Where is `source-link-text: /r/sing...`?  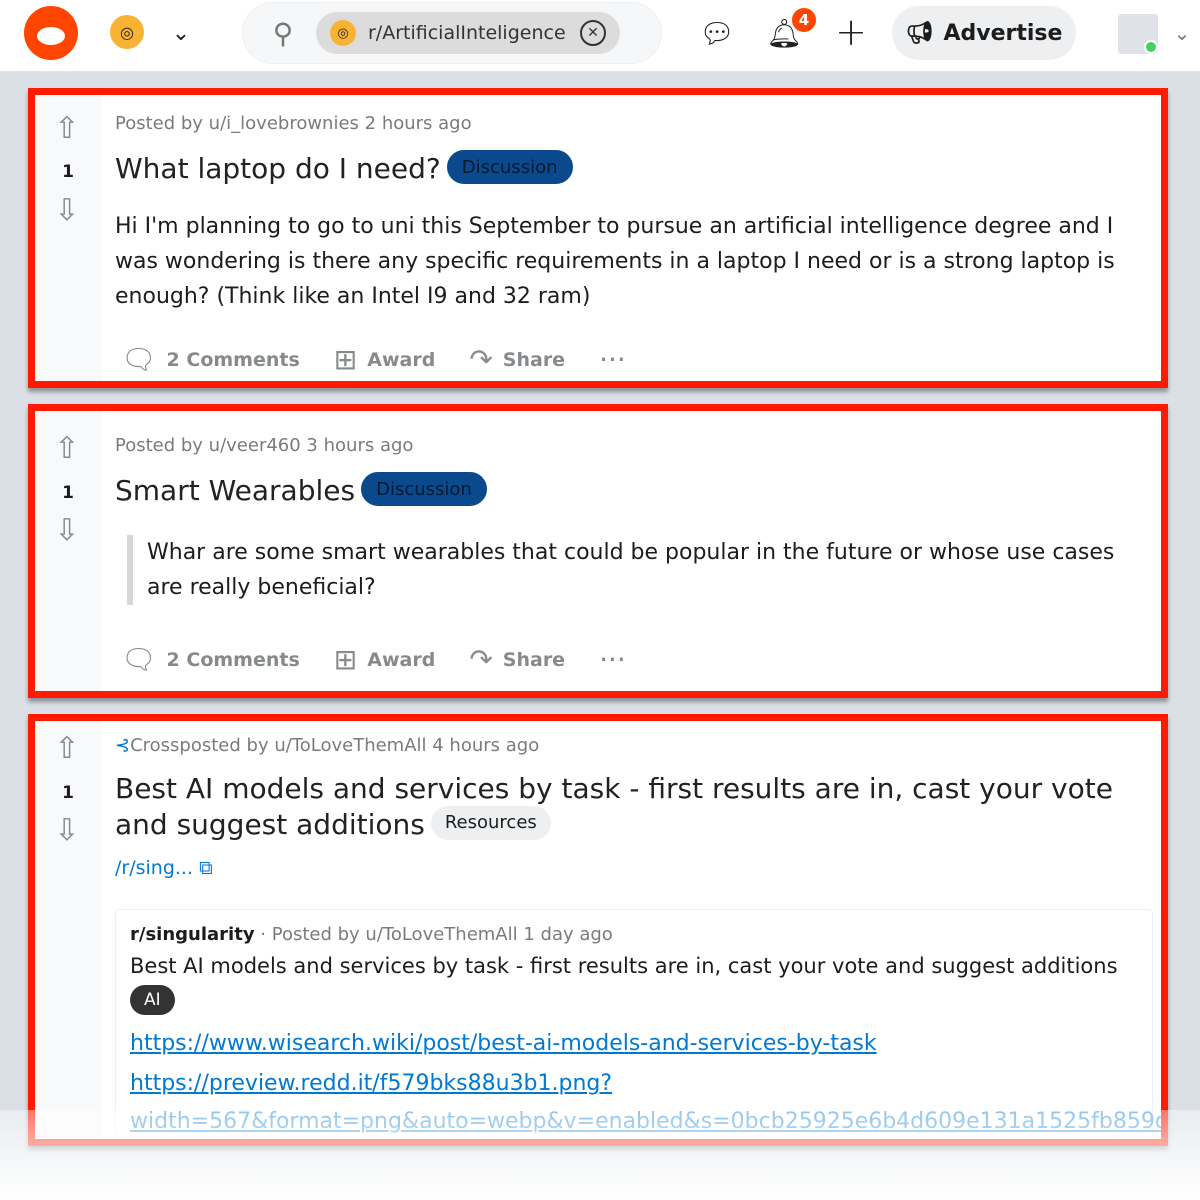 source-link-text: /r/sing... is located at coordinates (154, 868).